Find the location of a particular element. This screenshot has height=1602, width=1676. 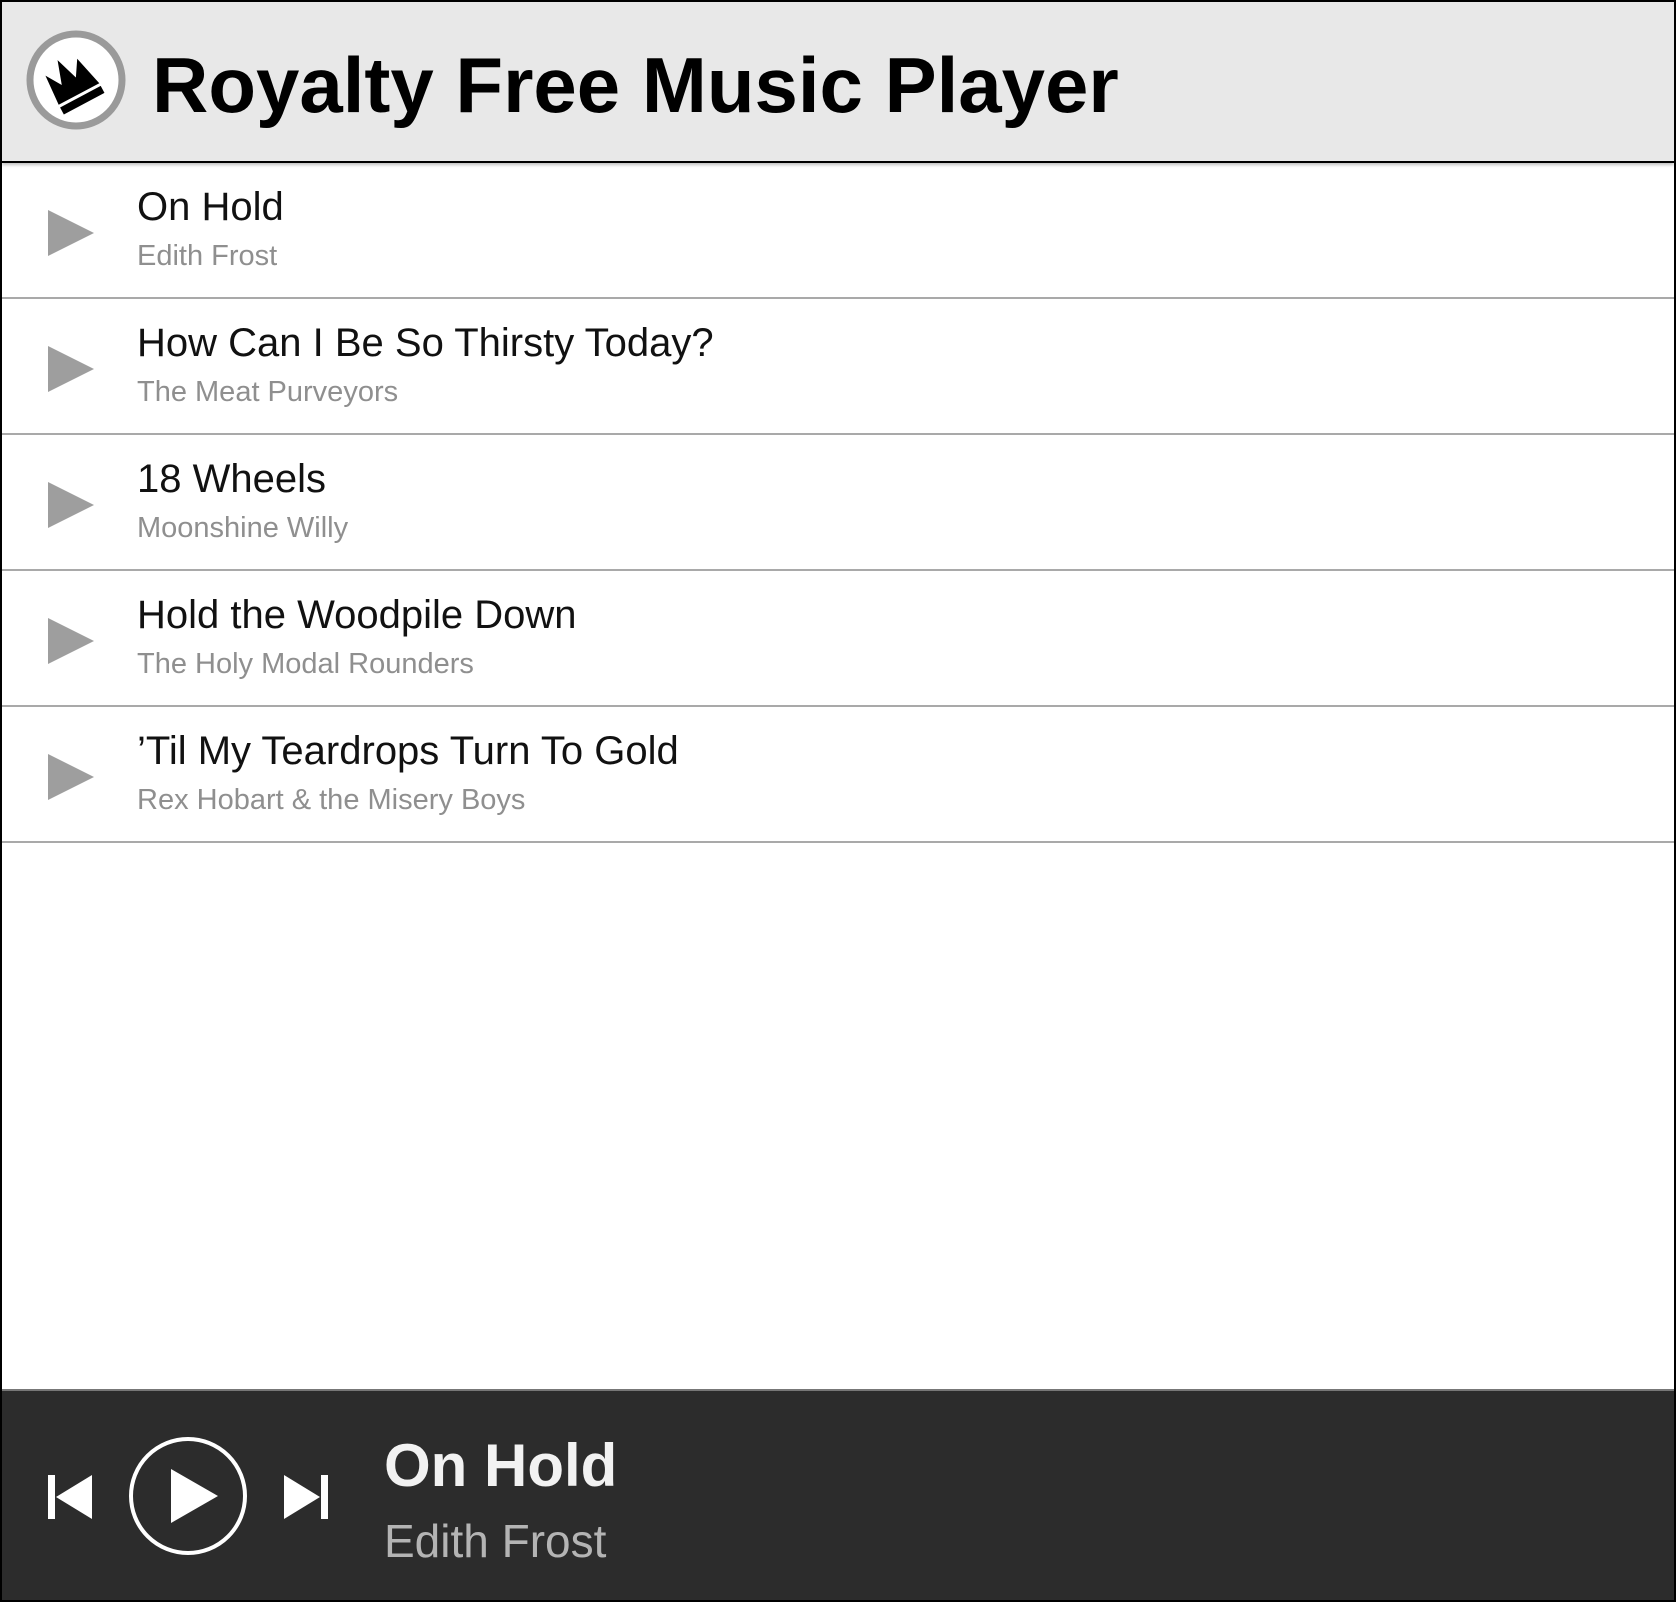

play-pause-button is located at coordinates (188, 1496).